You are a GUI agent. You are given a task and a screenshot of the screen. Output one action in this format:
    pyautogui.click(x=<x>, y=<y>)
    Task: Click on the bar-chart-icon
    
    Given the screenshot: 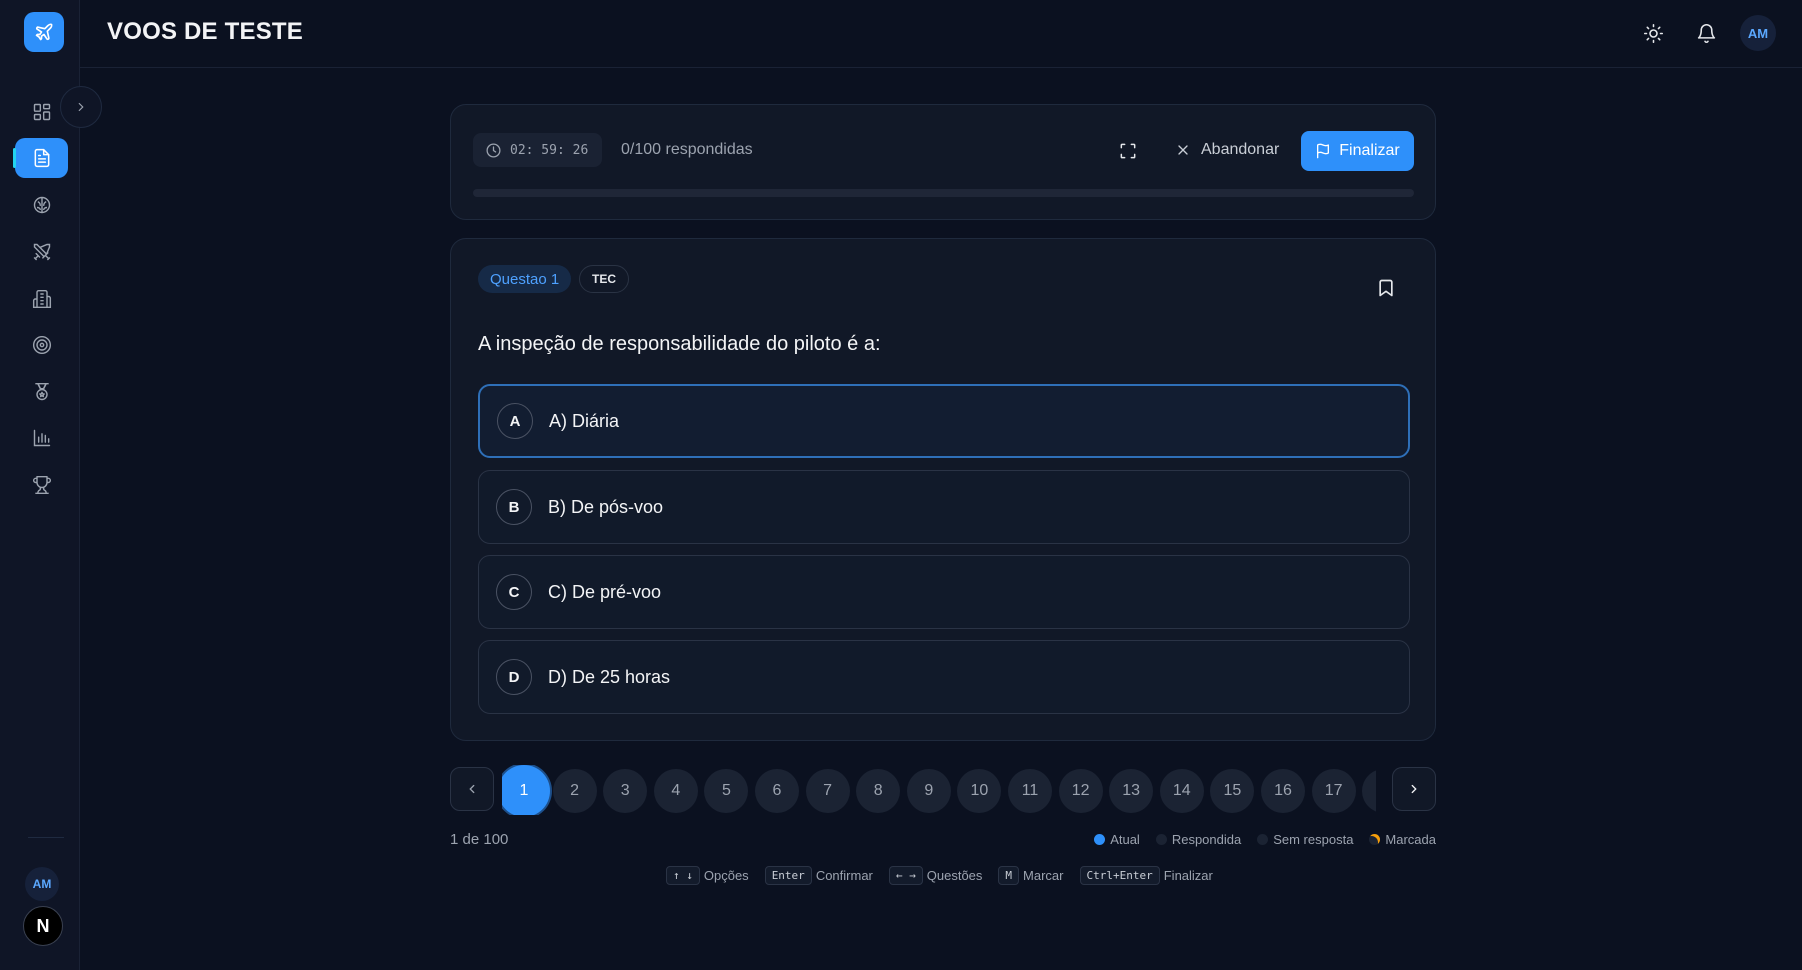 What is the action you would take?
    pyautogui.click(x=41, y=438)
    